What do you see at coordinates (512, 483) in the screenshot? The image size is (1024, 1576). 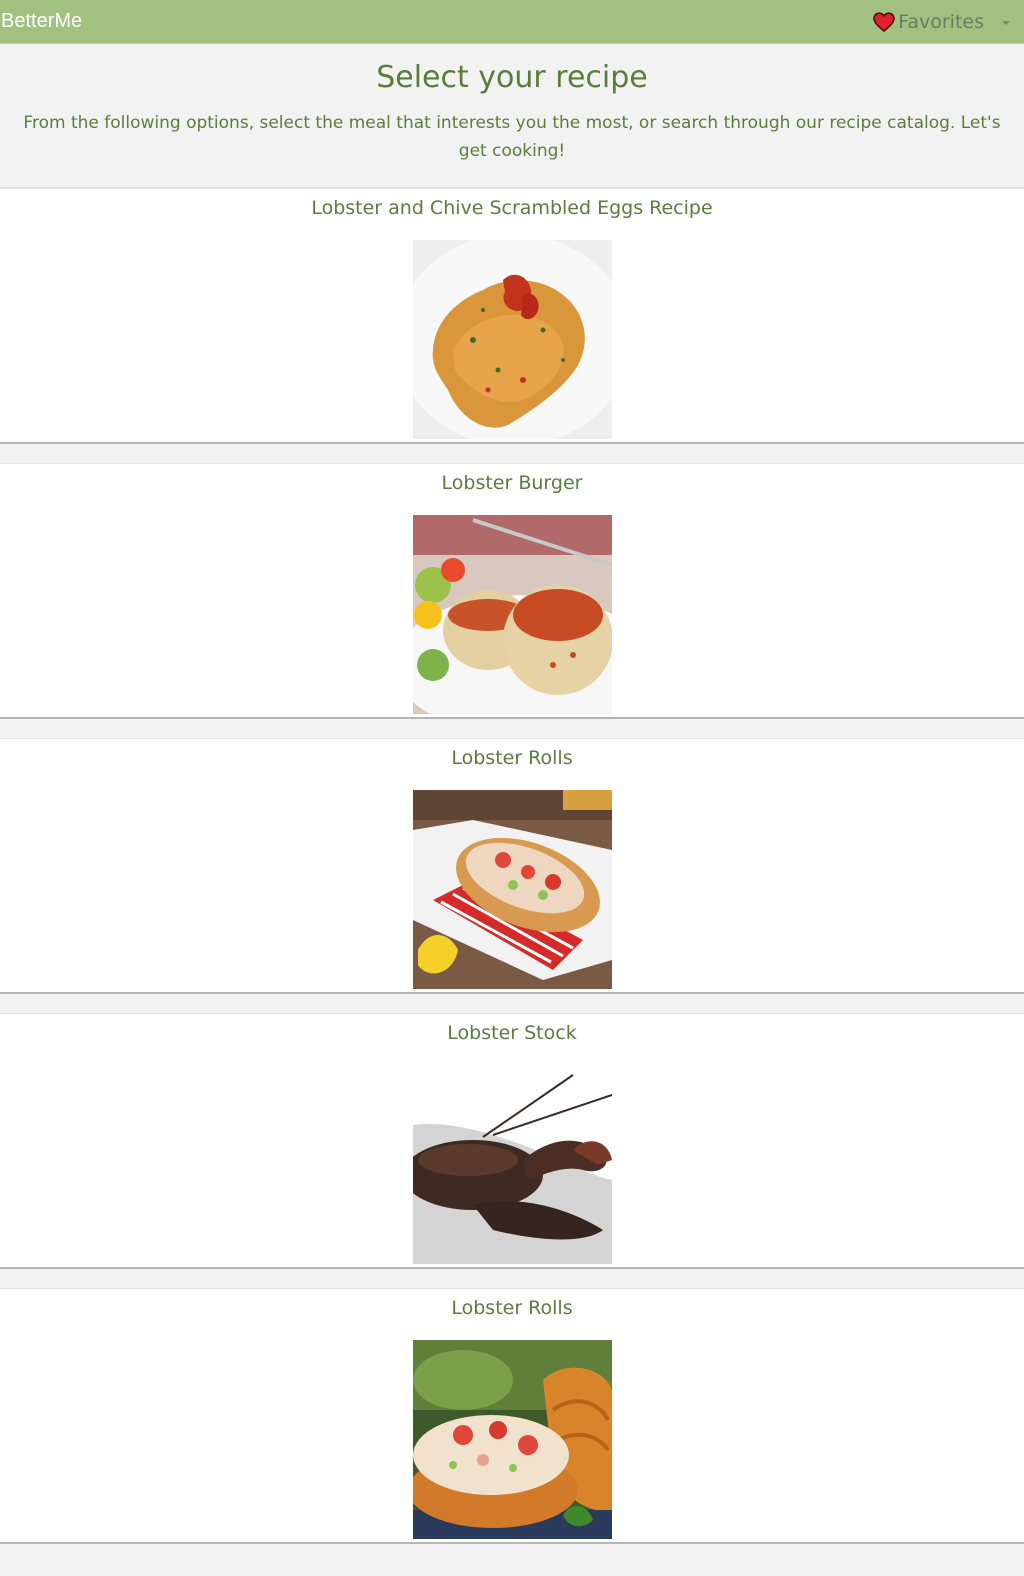 I see `recipe-title: Lobster Burger` at bounding box center [512, 483].